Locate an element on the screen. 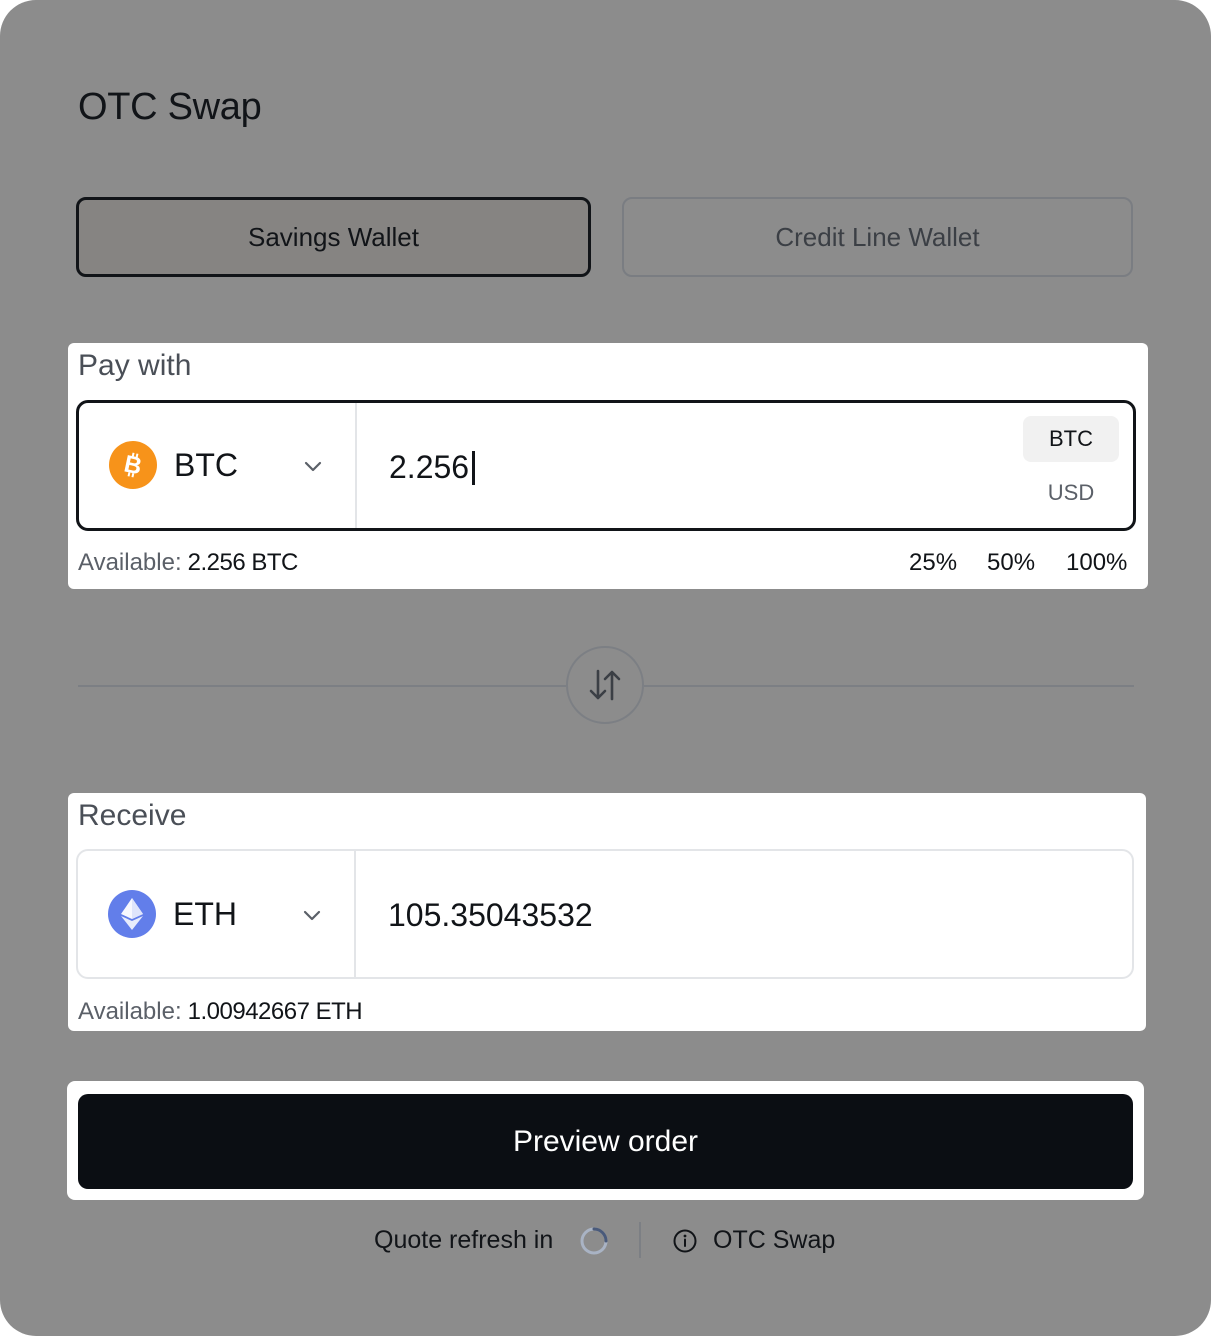 This screenshot has width=1211, height=1336. pay-asset-select: B BTC is located at coordinates (218, 465).